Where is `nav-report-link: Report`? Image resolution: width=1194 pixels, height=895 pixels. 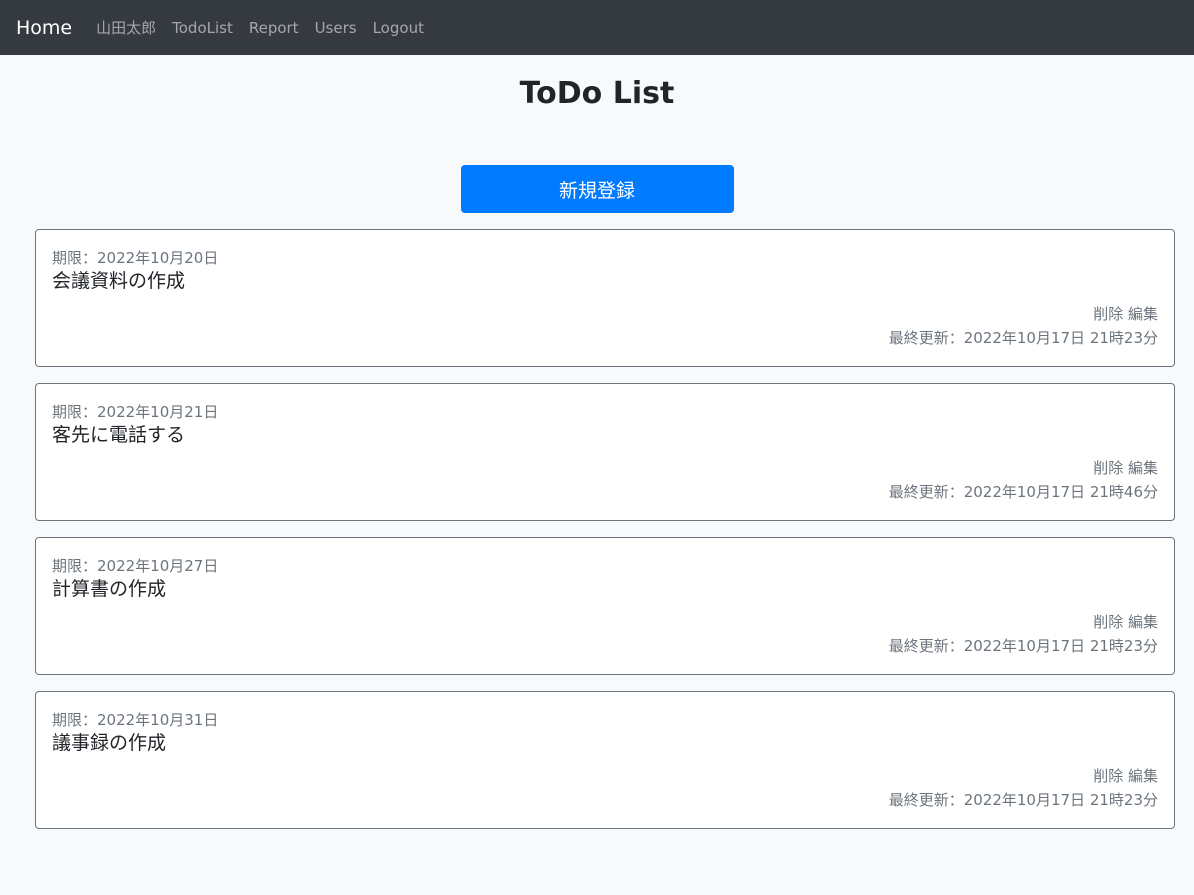
nav-report-link: Report is located at coordinates (274, 28).